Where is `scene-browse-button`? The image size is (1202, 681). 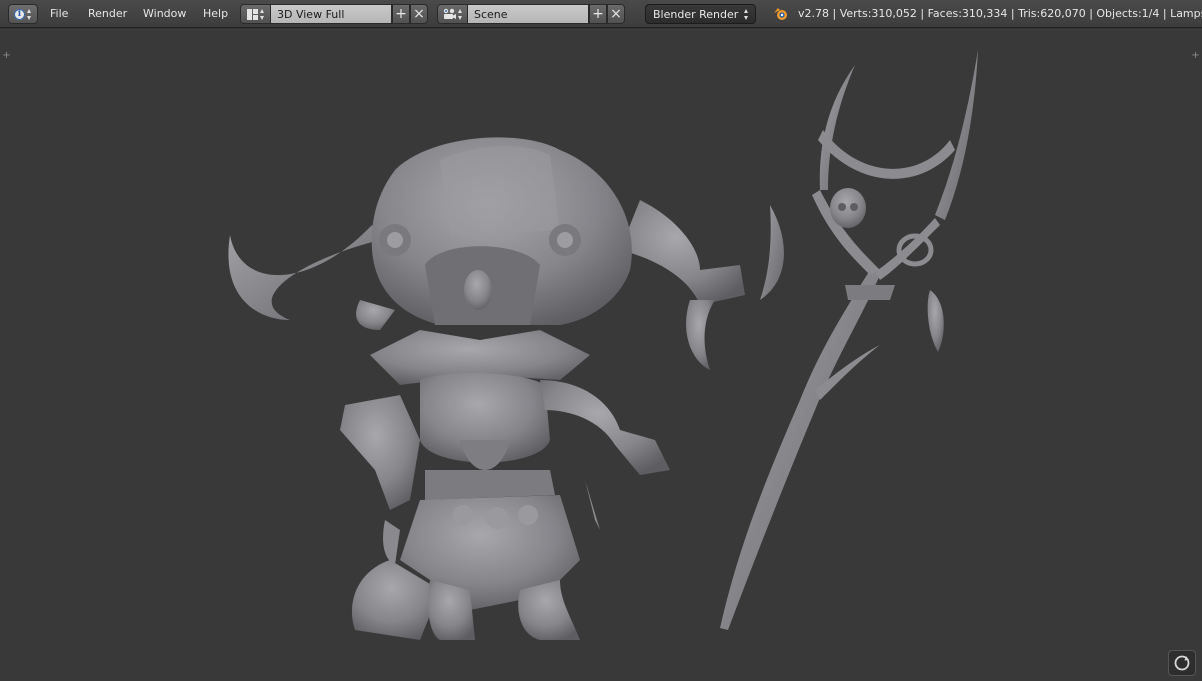 scene-browse-button is located at coordinates (452, 14).